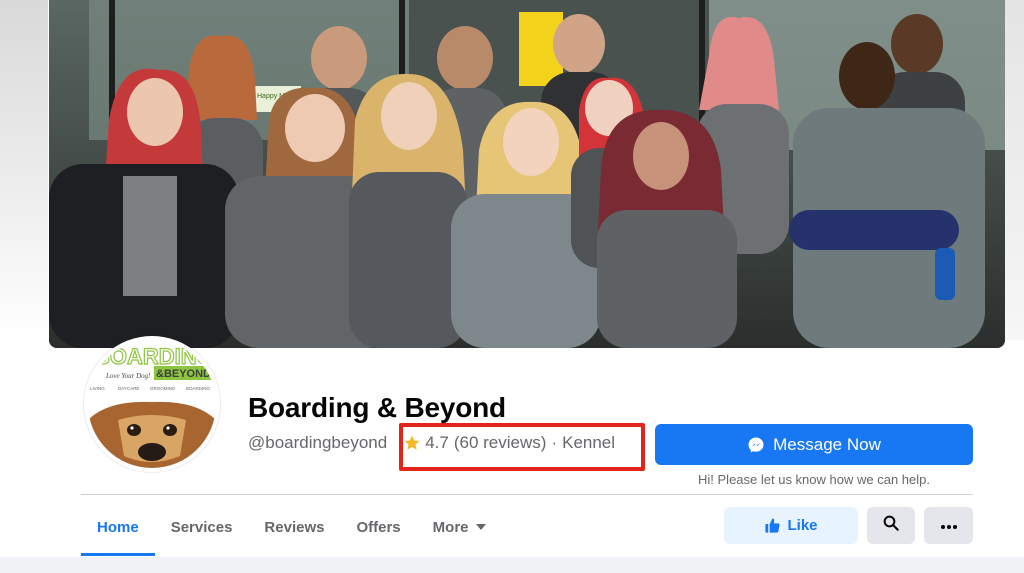  I want to click on page-title: Boarding & Beyond, so click(377, 407).